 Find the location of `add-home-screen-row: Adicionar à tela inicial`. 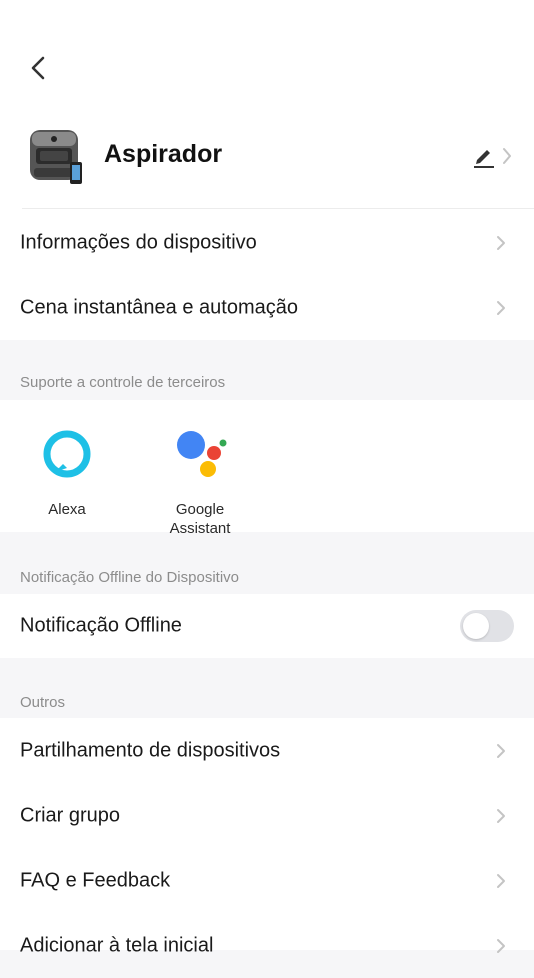

add-home-screen-row: Adicionar à tela inicial is located at coordinates (267, 945).